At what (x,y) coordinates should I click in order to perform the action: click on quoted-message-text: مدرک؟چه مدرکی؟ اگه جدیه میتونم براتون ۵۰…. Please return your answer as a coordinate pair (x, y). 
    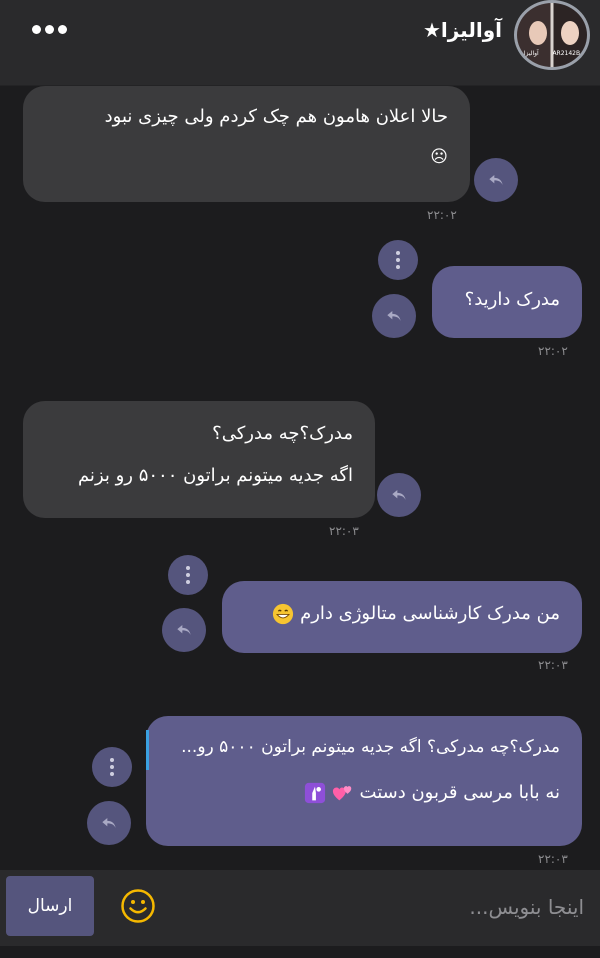
    Looking at the image, I should click on (364, 747).